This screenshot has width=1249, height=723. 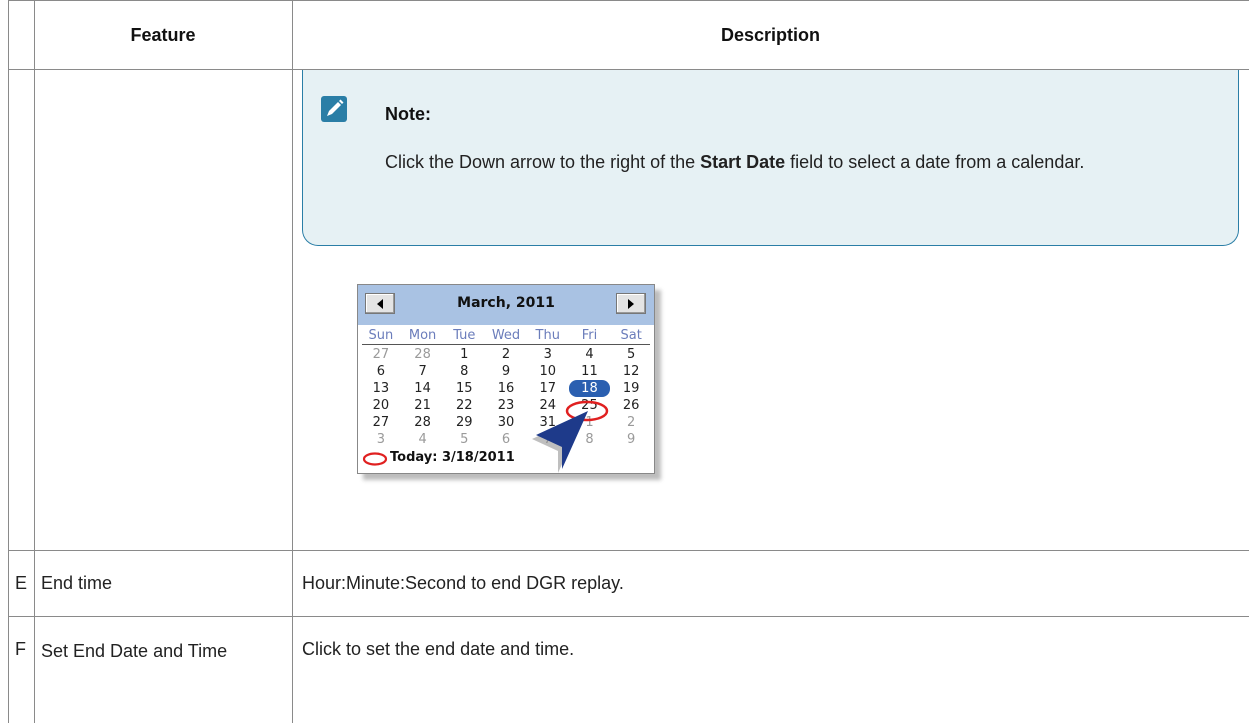 I want to click on day-cell: 21, so click(x=422, y=405).